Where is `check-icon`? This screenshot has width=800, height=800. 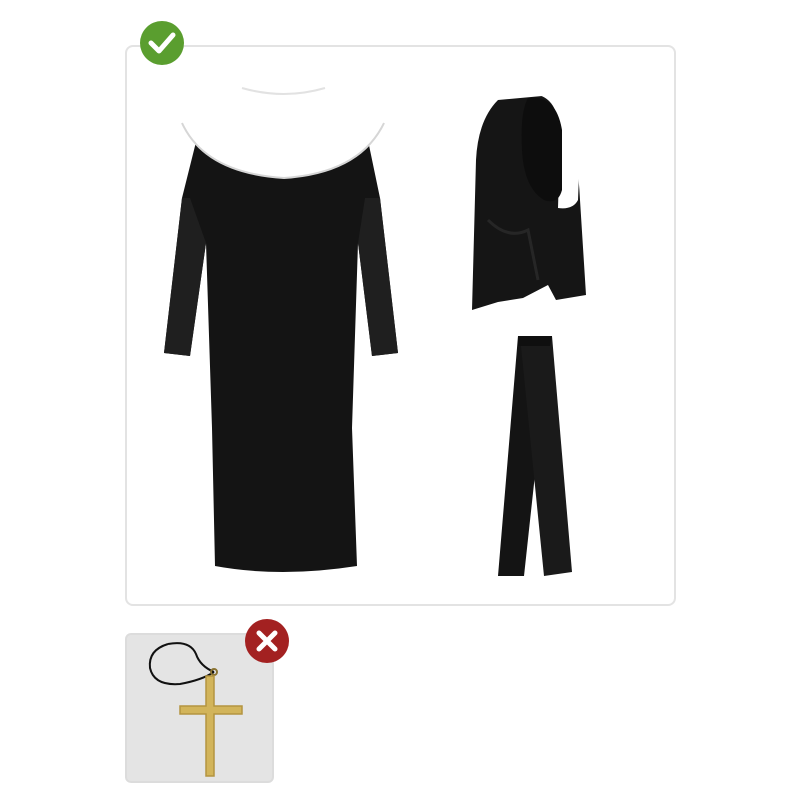
check-icon is located at coordinates (162, 43).